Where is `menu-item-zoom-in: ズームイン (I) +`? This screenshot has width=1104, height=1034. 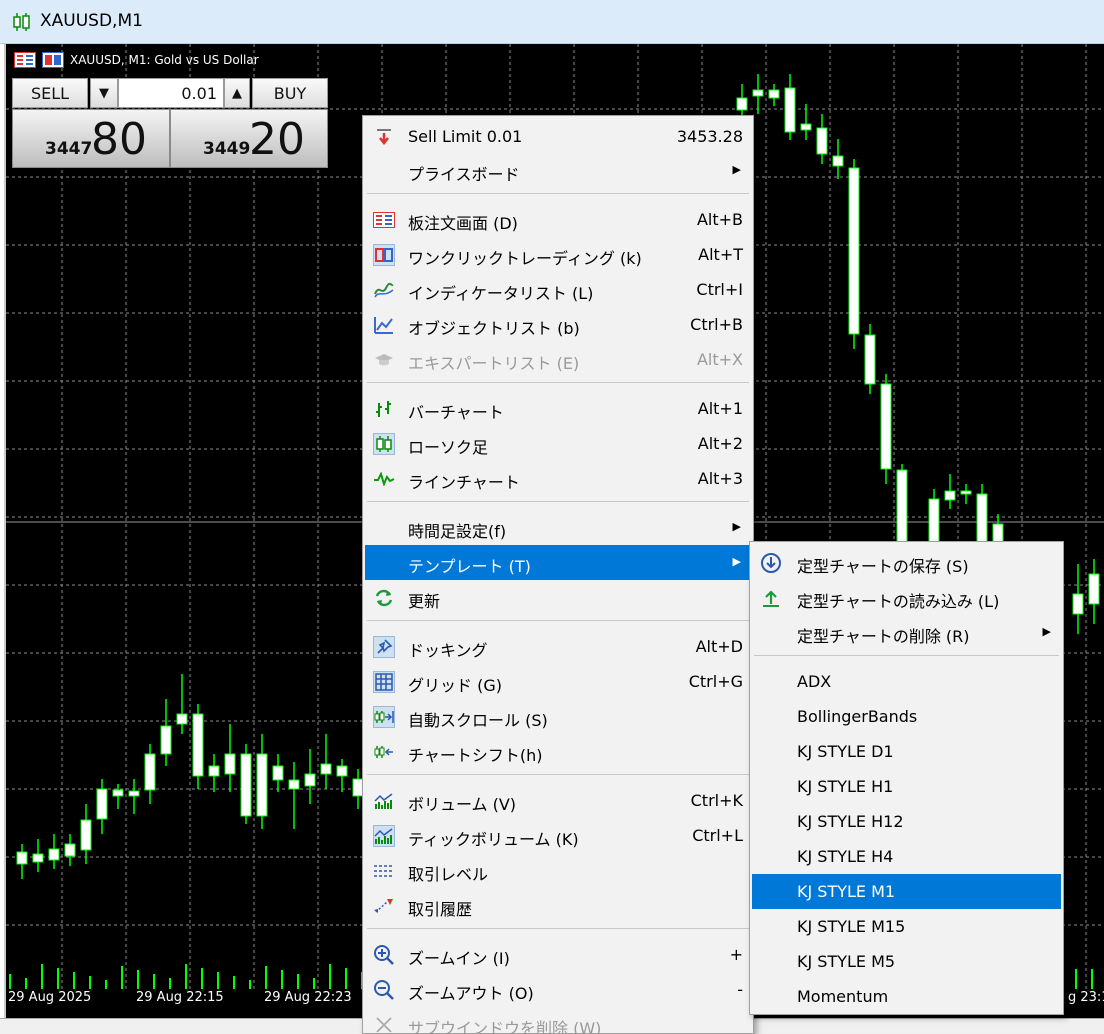 menu-item-zoom-in: ズームイン (I) + is located at coordinates (558, 954).